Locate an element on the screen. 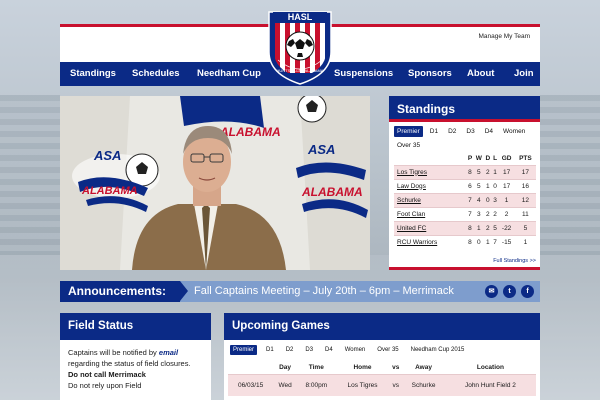  standings-tabs: Premier D1 D2 D3 D4 Women Over 35 is located at coordinates (464, 138).